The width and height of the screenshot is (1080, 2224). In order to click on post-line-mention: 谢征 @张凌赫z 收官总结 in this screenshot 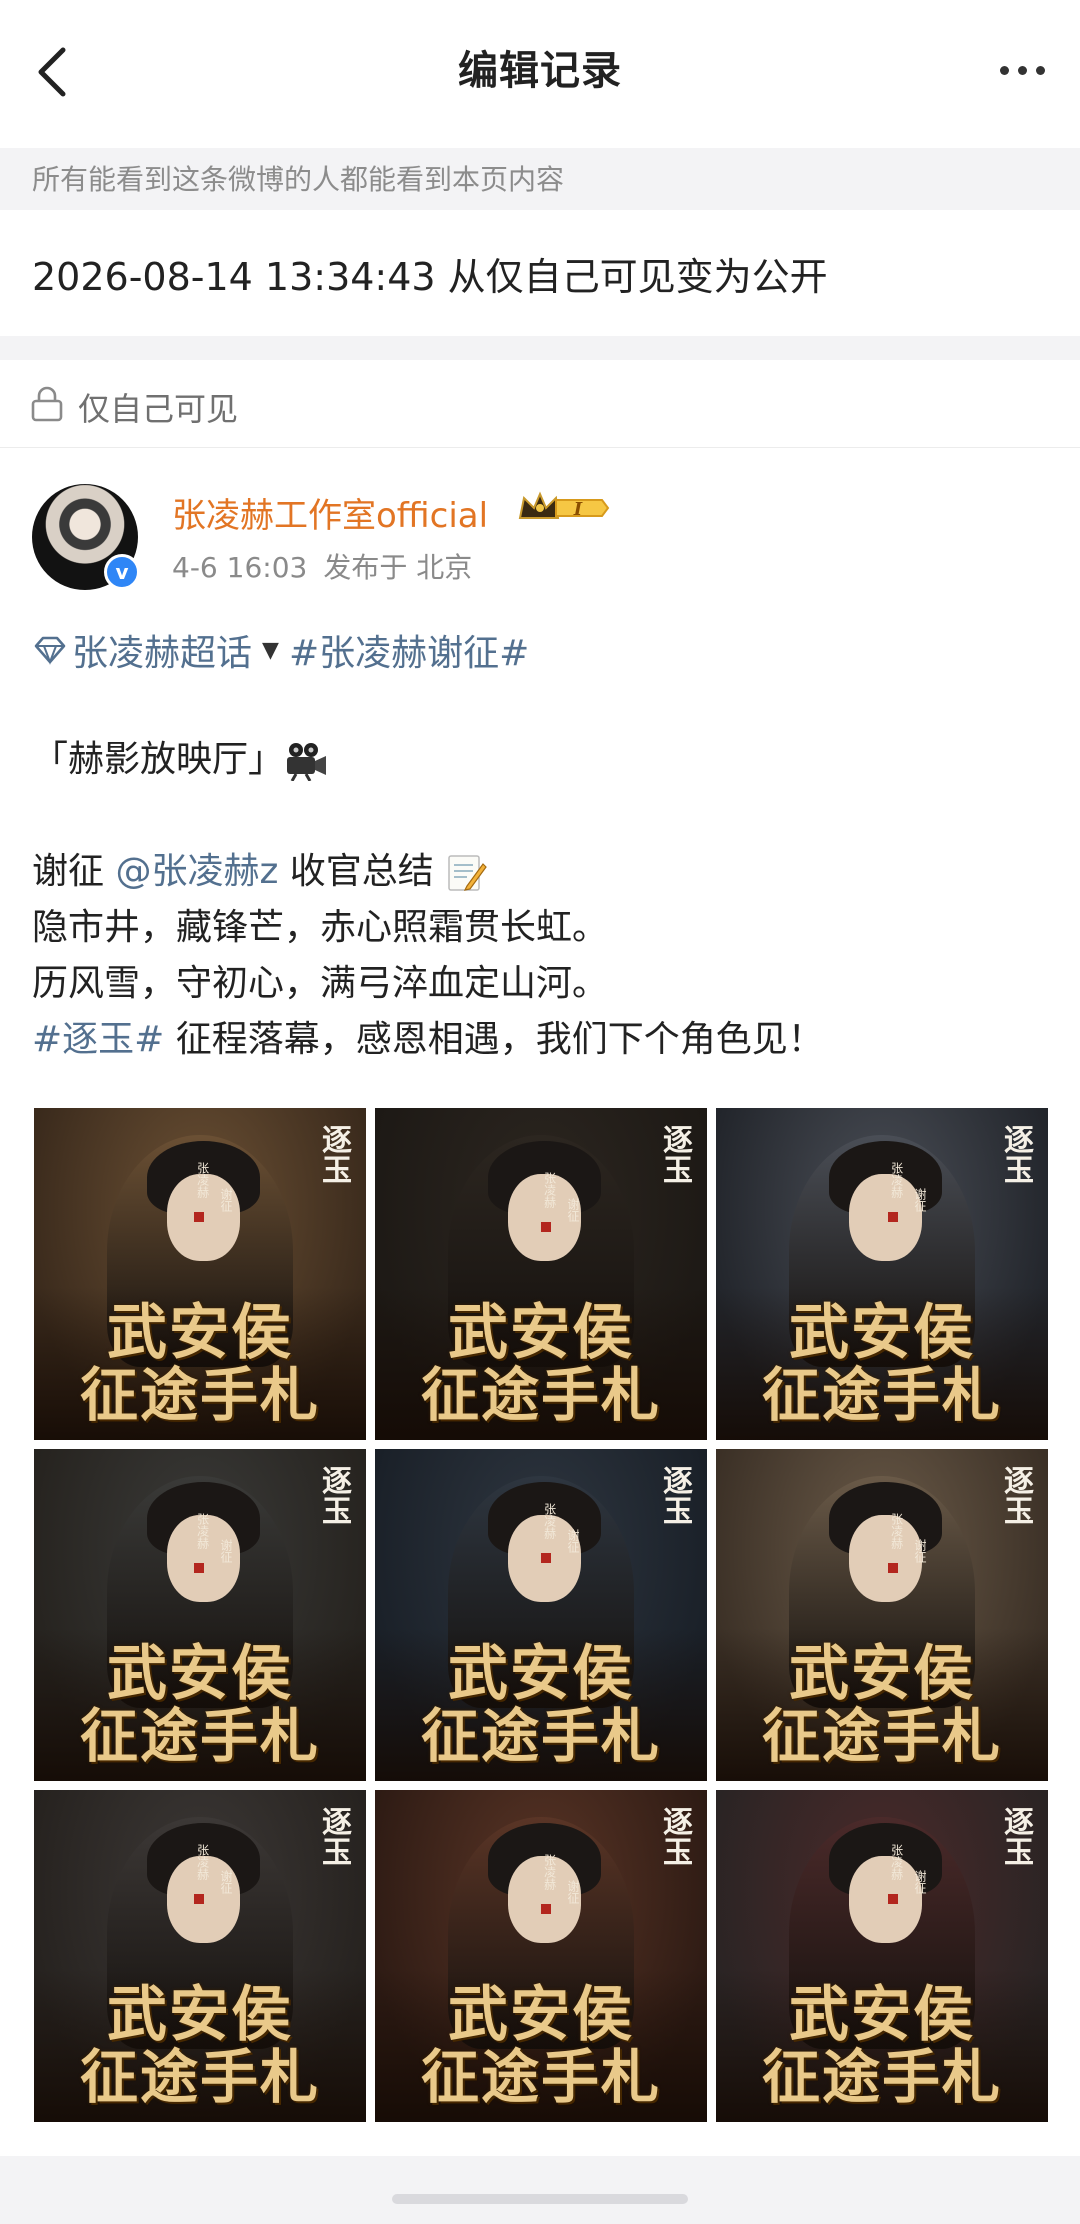, I will do `click(260, 872)`.